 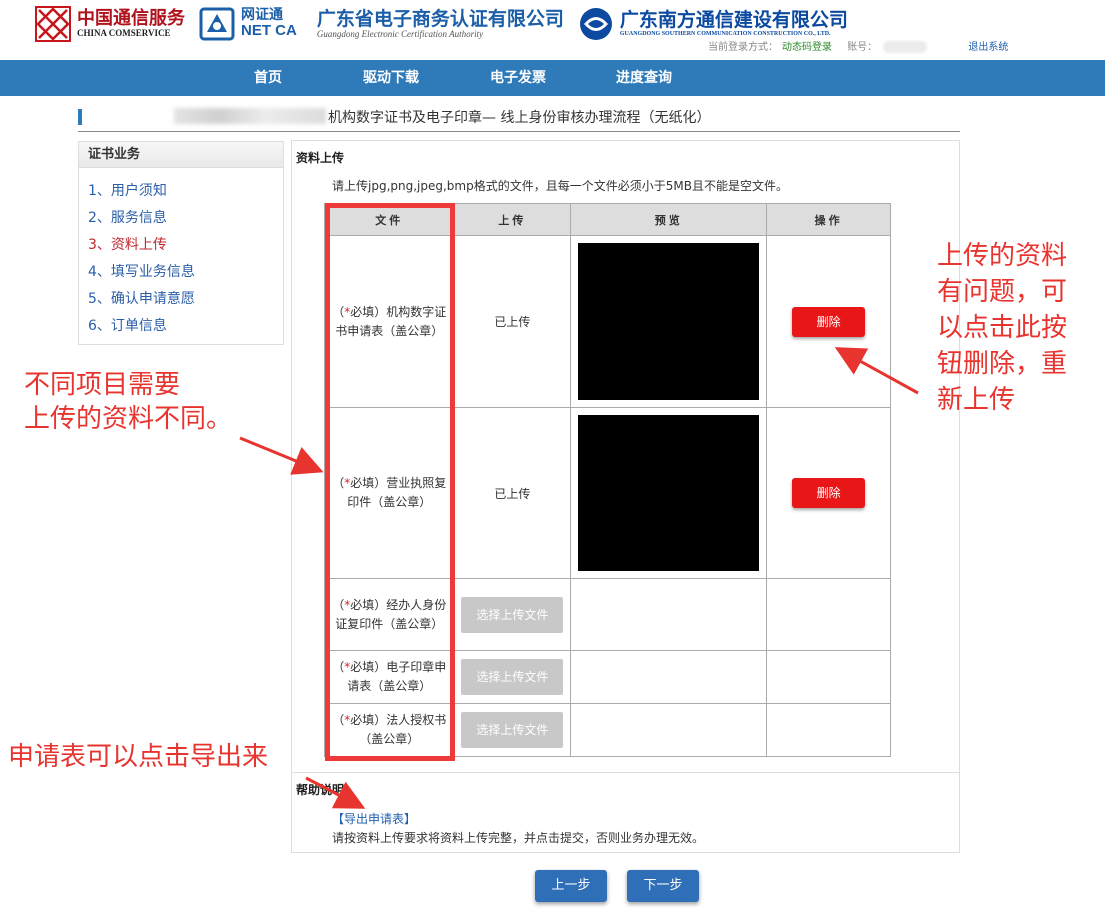 What do you see at coordinates (268, 78) in the screenshot?
I see `nav-home: 首页` at bounding box center [268, 78].